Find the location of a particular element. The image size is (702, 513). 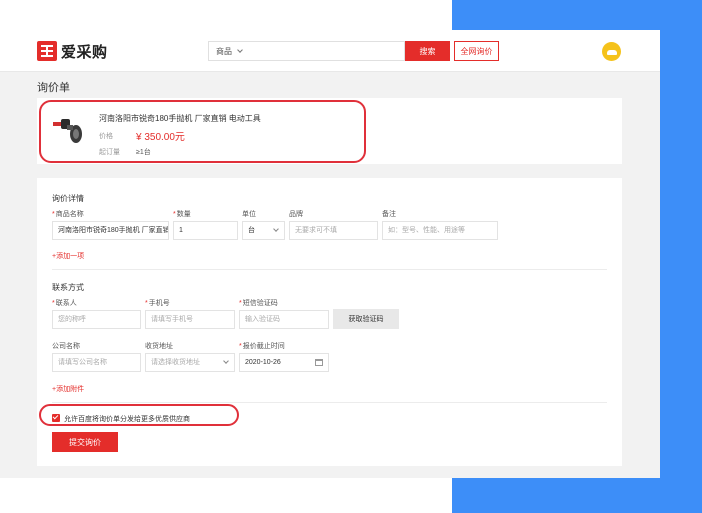

top-navigation-bar: 爱采购 商品 搜索 全网询价 is located at coordinates (330, 51).